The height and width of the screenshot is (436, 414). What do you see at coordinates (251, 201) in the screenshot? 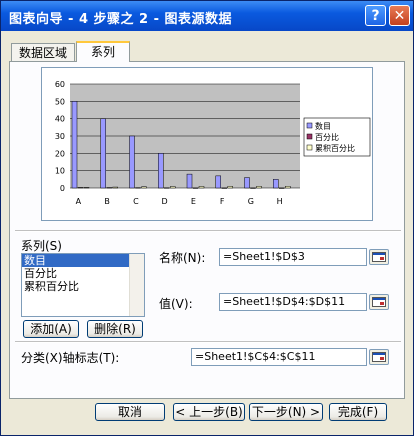
I see `x-tick-label: G` at bounding box center [251, 201].